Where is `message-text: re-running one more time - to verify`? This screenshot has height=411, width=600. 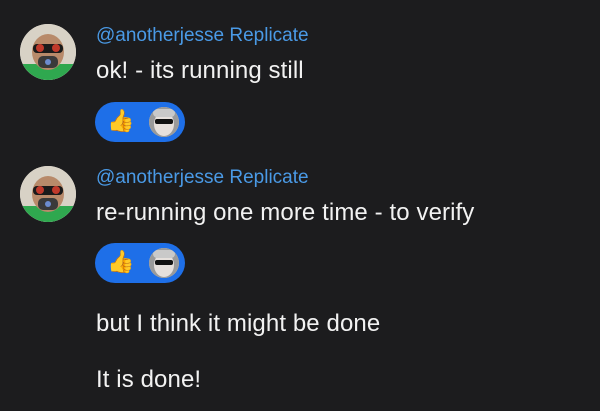 message-text: re-running one more time - to verify is located at coordinates (285, 212).